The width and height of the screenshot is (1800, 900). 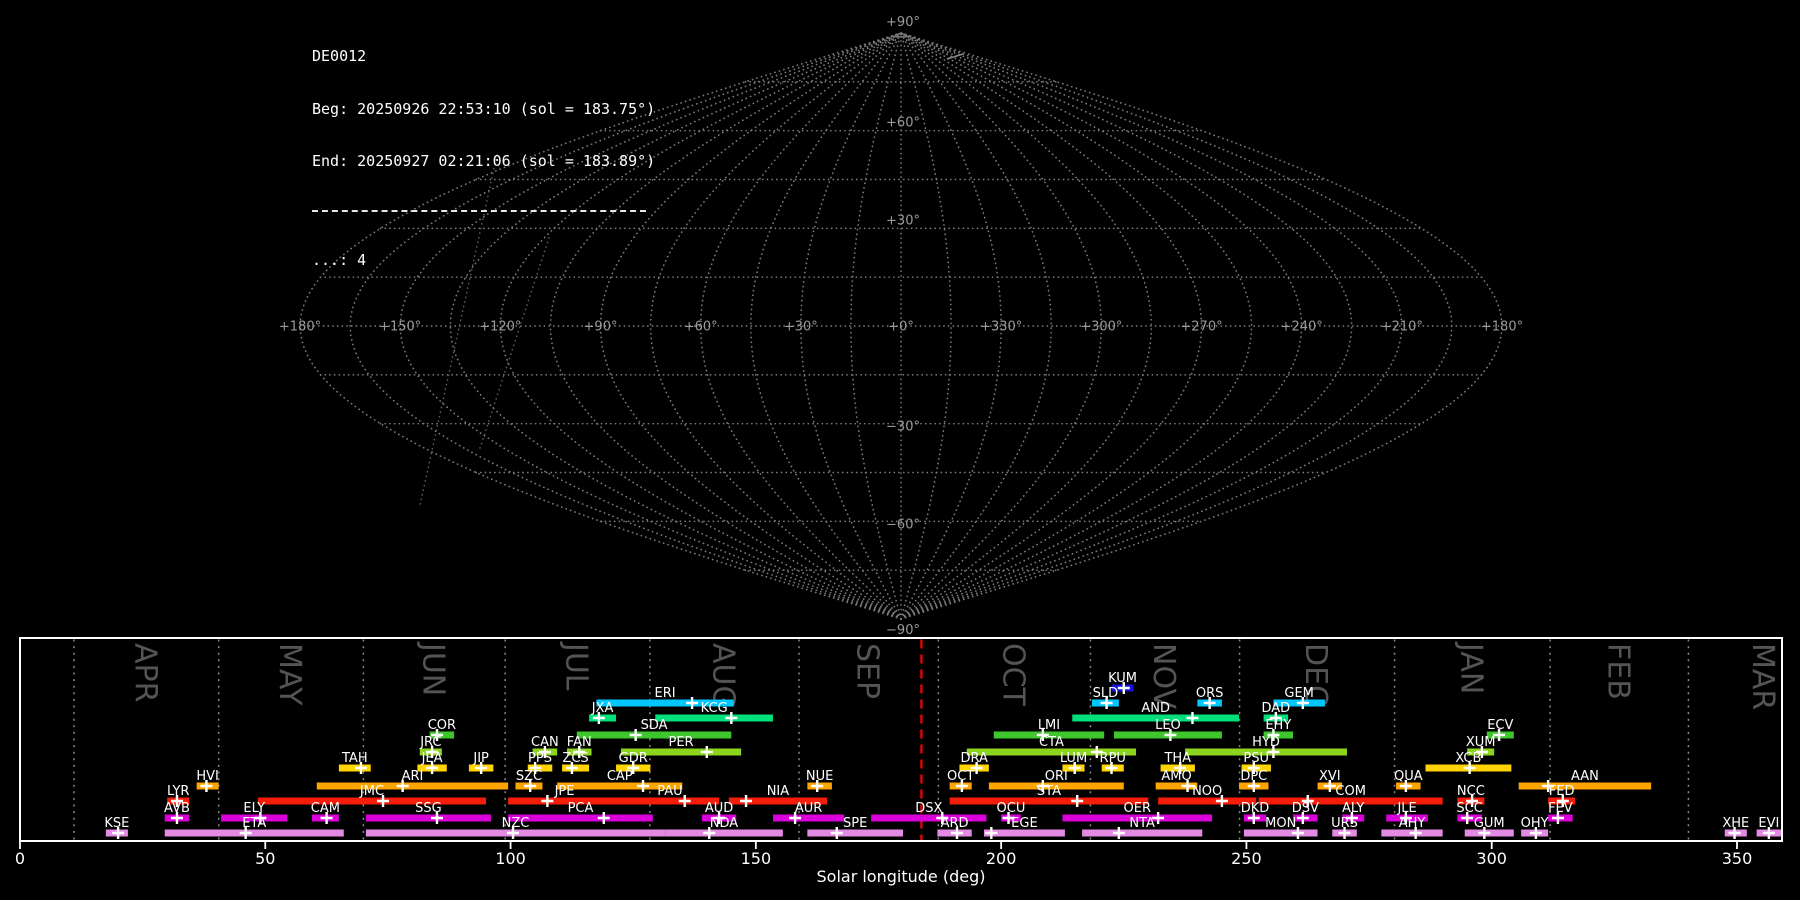 I want to click on shower-label-GEM: GEM, so click(x=1299, y=693).